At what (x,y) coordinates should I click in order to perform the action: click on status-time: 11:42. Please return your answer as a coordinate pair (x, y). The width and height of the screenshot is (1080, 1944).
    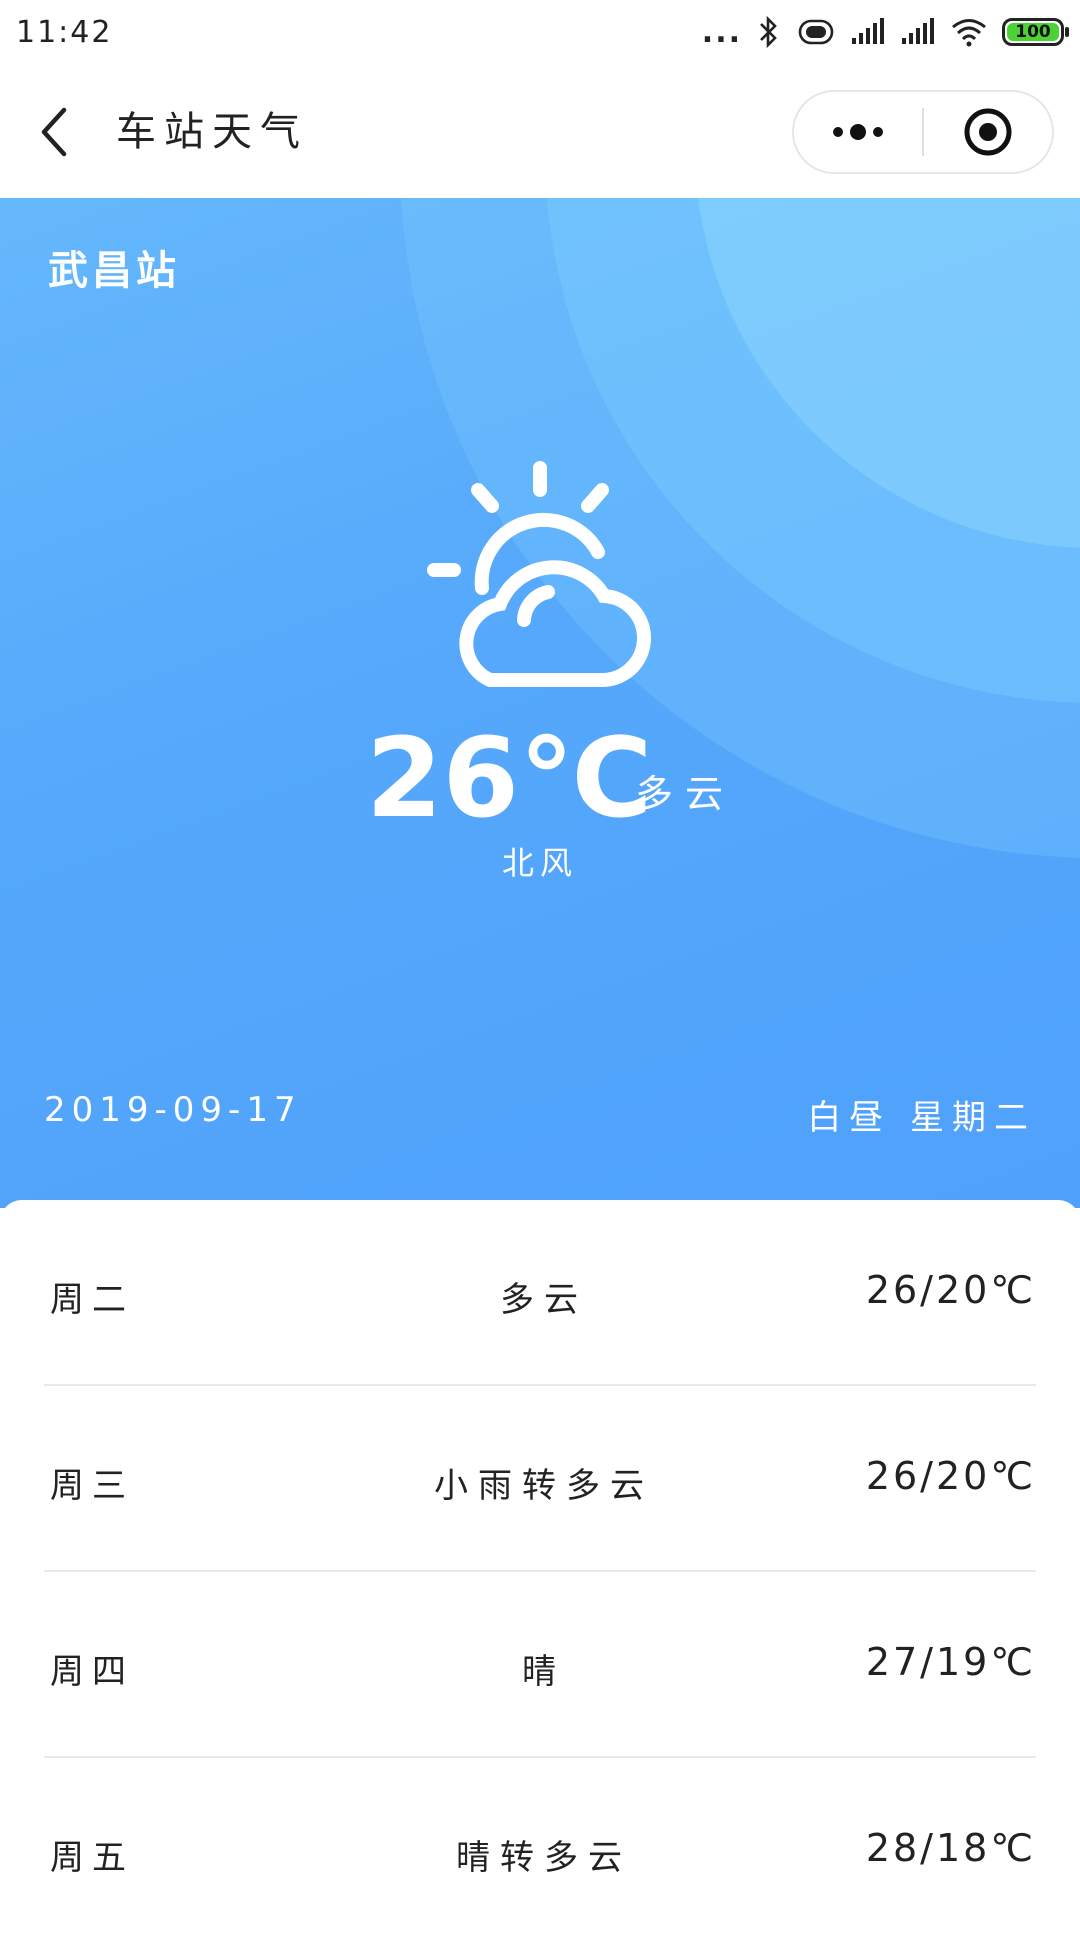
    Looking at the image, I should click on (64, 32).